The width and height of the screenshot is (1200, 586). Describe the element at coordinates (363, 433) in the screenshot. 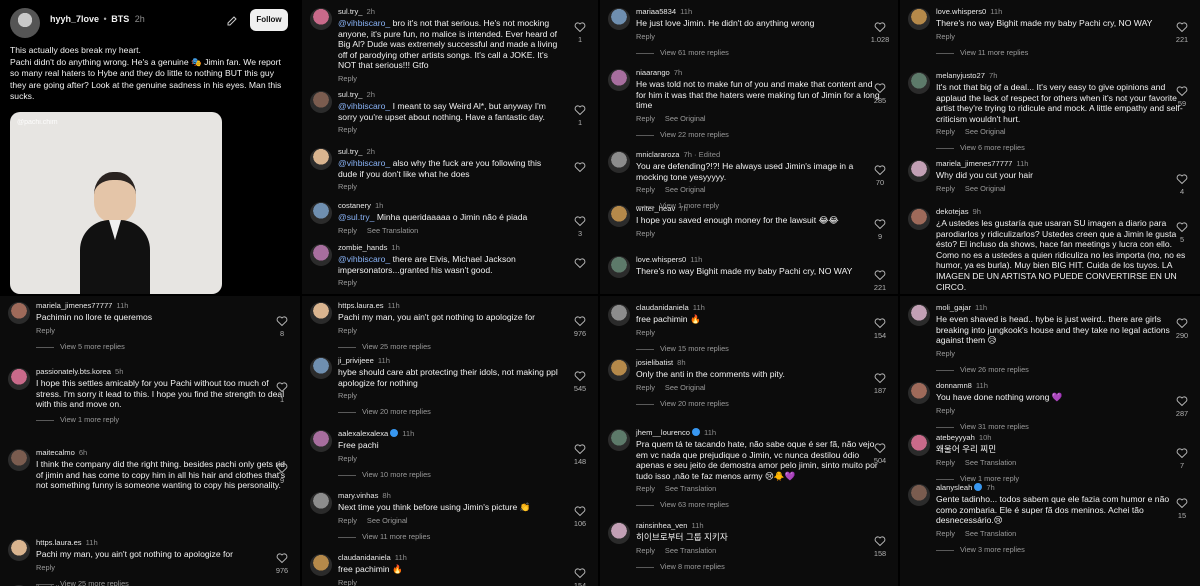

I see `comment-username: aalexalexalexa` at that location.